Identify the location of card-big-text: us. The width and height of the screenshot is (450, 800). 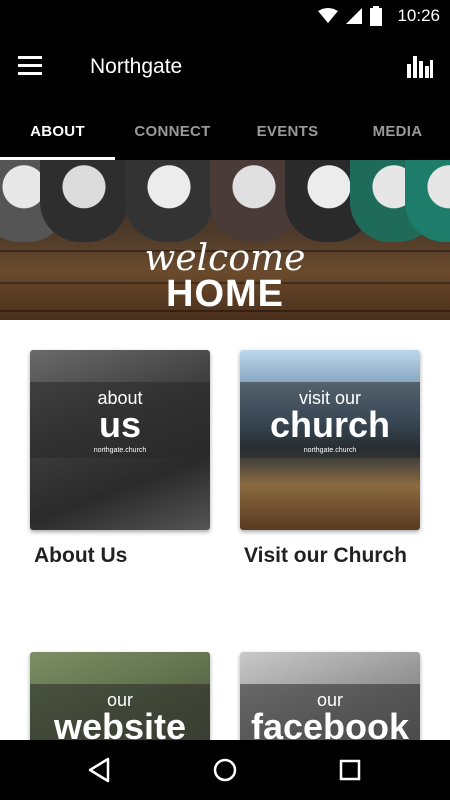
(119, 424).